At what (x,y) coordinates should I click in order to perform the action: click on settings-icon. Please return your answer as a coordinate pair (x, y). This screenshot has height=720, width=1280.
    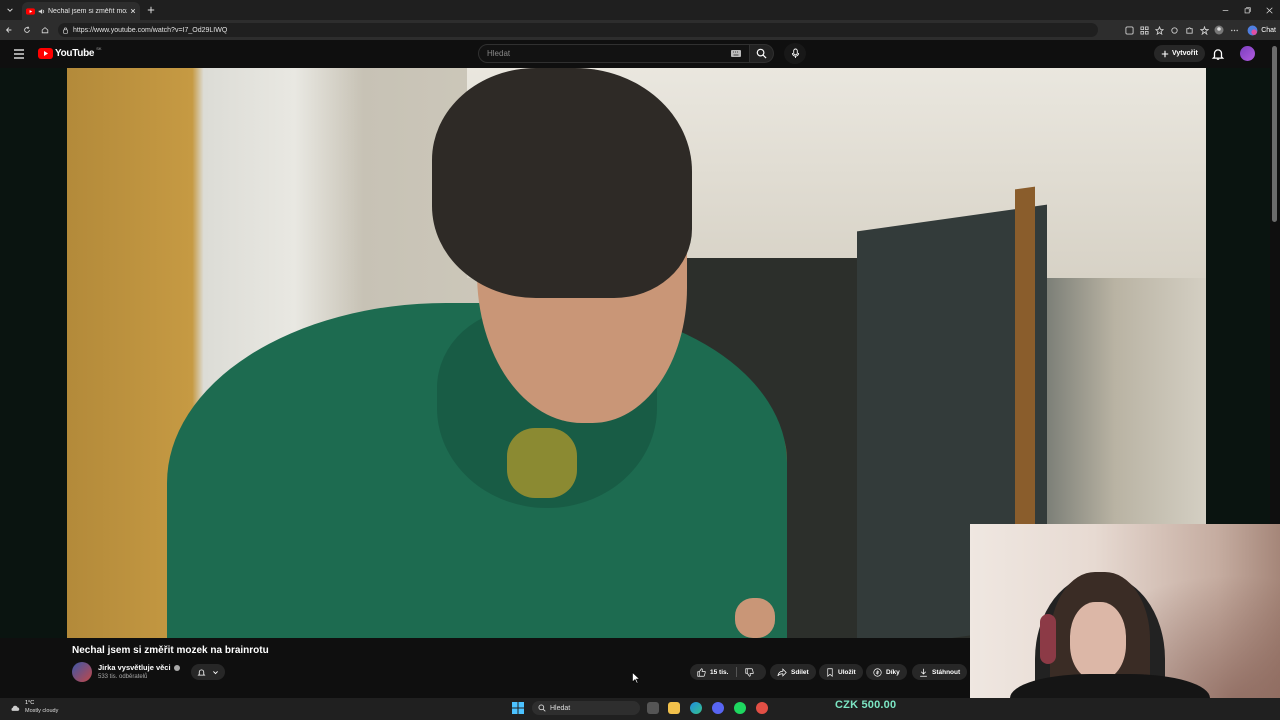
    Looking at the image, I should click on (1174, 30).